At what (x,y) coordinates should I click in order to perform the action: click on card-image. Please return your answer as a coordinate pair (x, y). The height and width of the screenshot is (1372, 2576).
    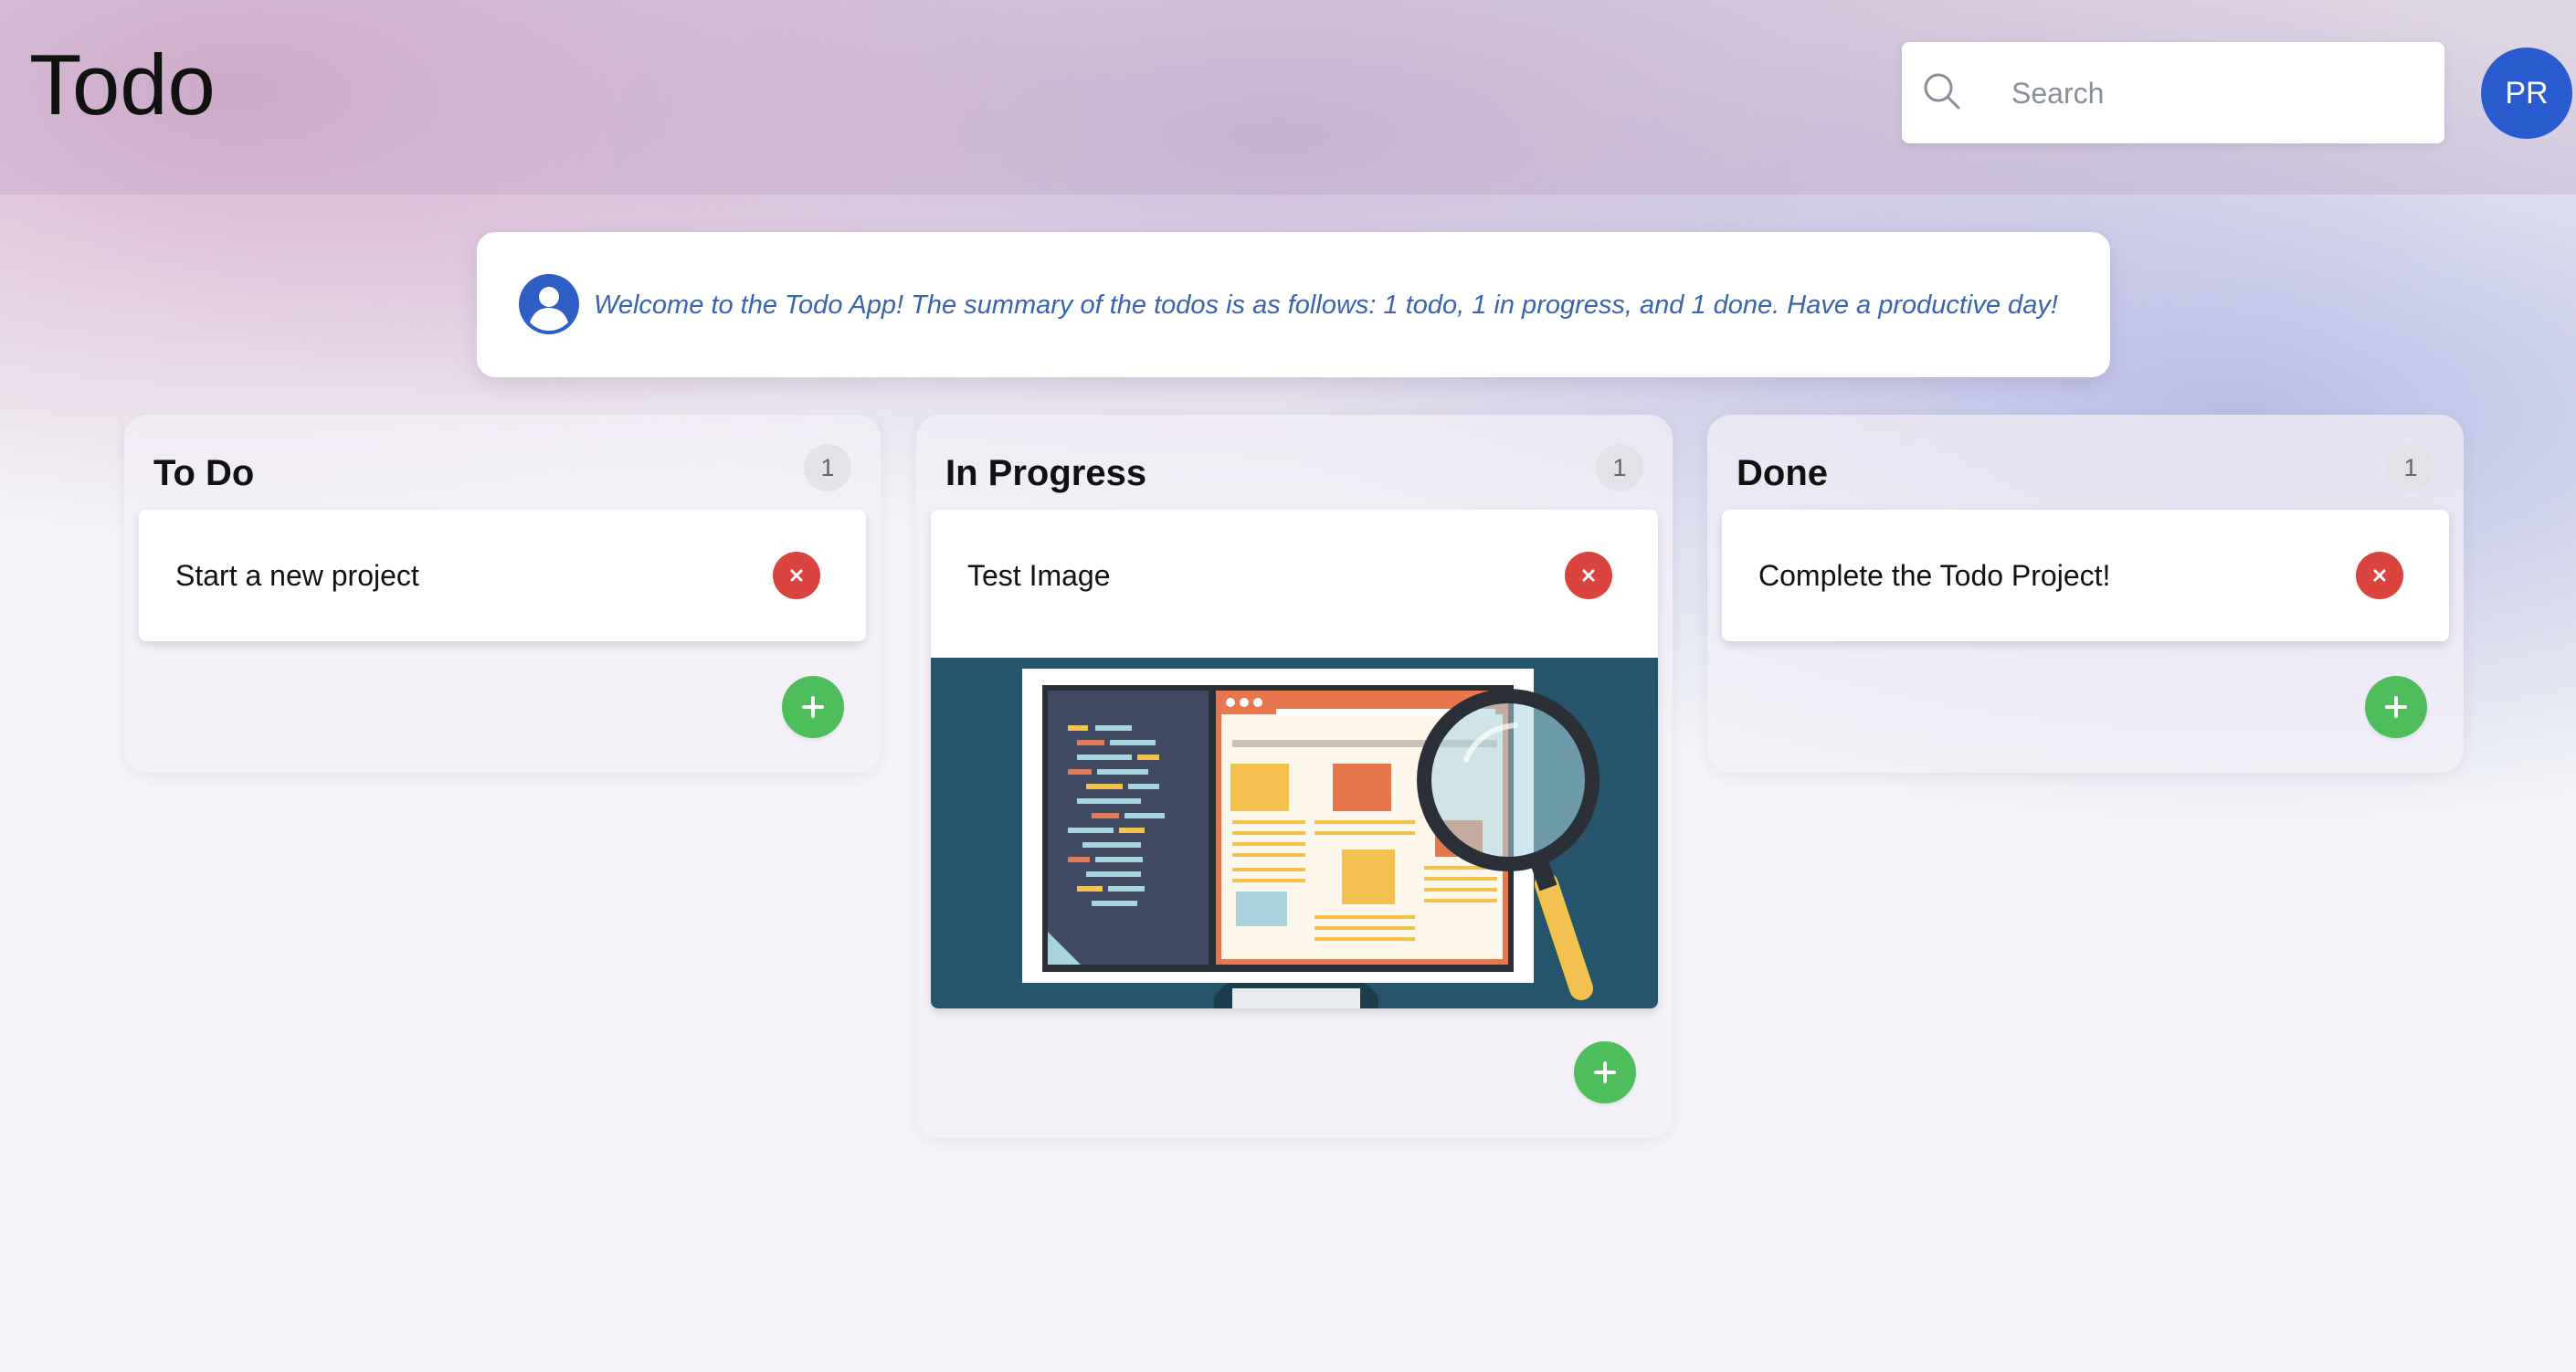
    Looking at the image, I should click on (1294, 833).